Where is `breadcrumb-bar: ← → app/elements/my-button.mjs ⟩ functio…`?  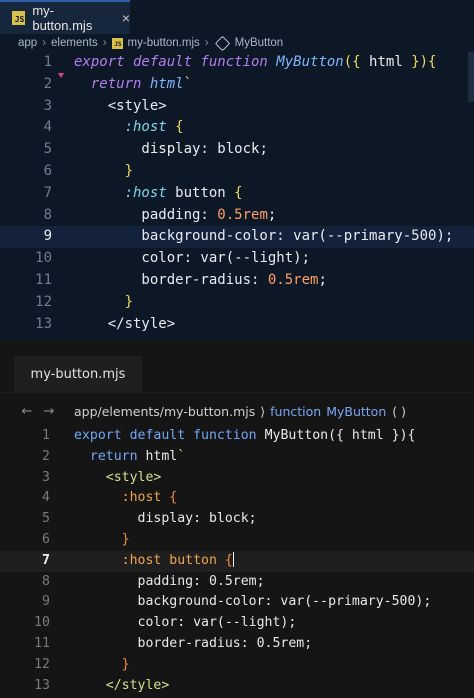 breadcrumb-bar: ← → app/elements/my-button.mjs ⟩ functio… is located at coordinates (237, 411).